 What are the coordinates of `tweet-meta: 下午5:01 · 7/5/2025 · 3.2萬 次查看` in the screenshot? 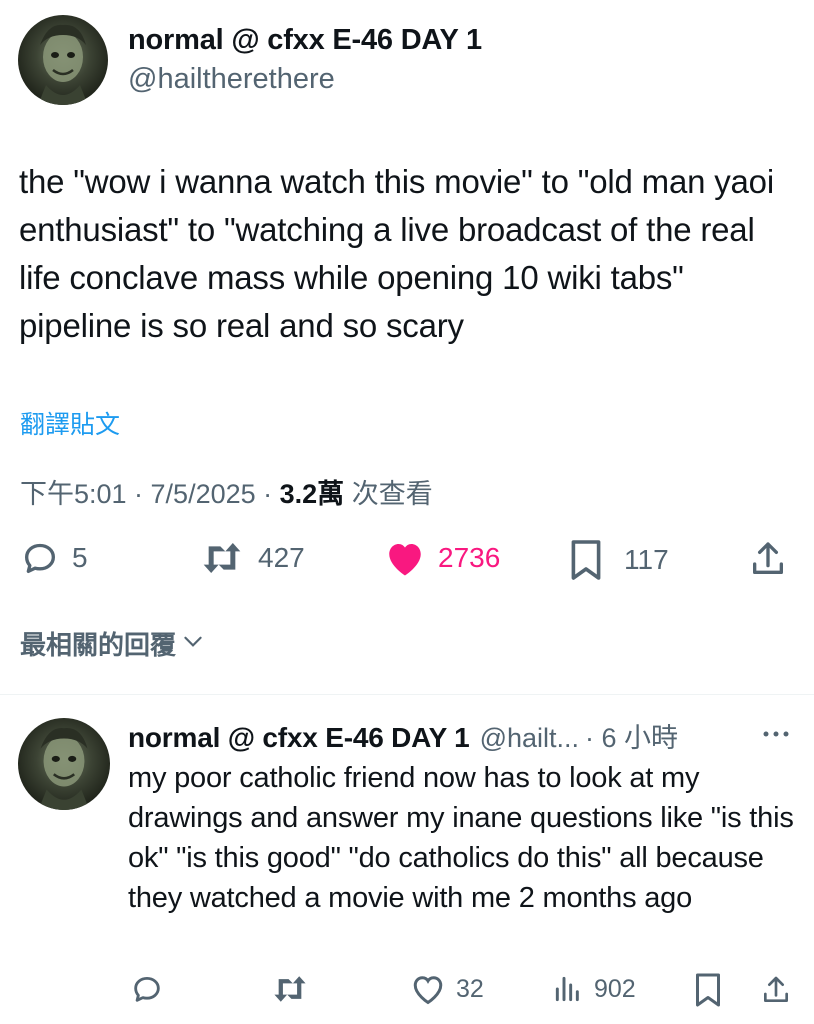 It's located at (226, 491).